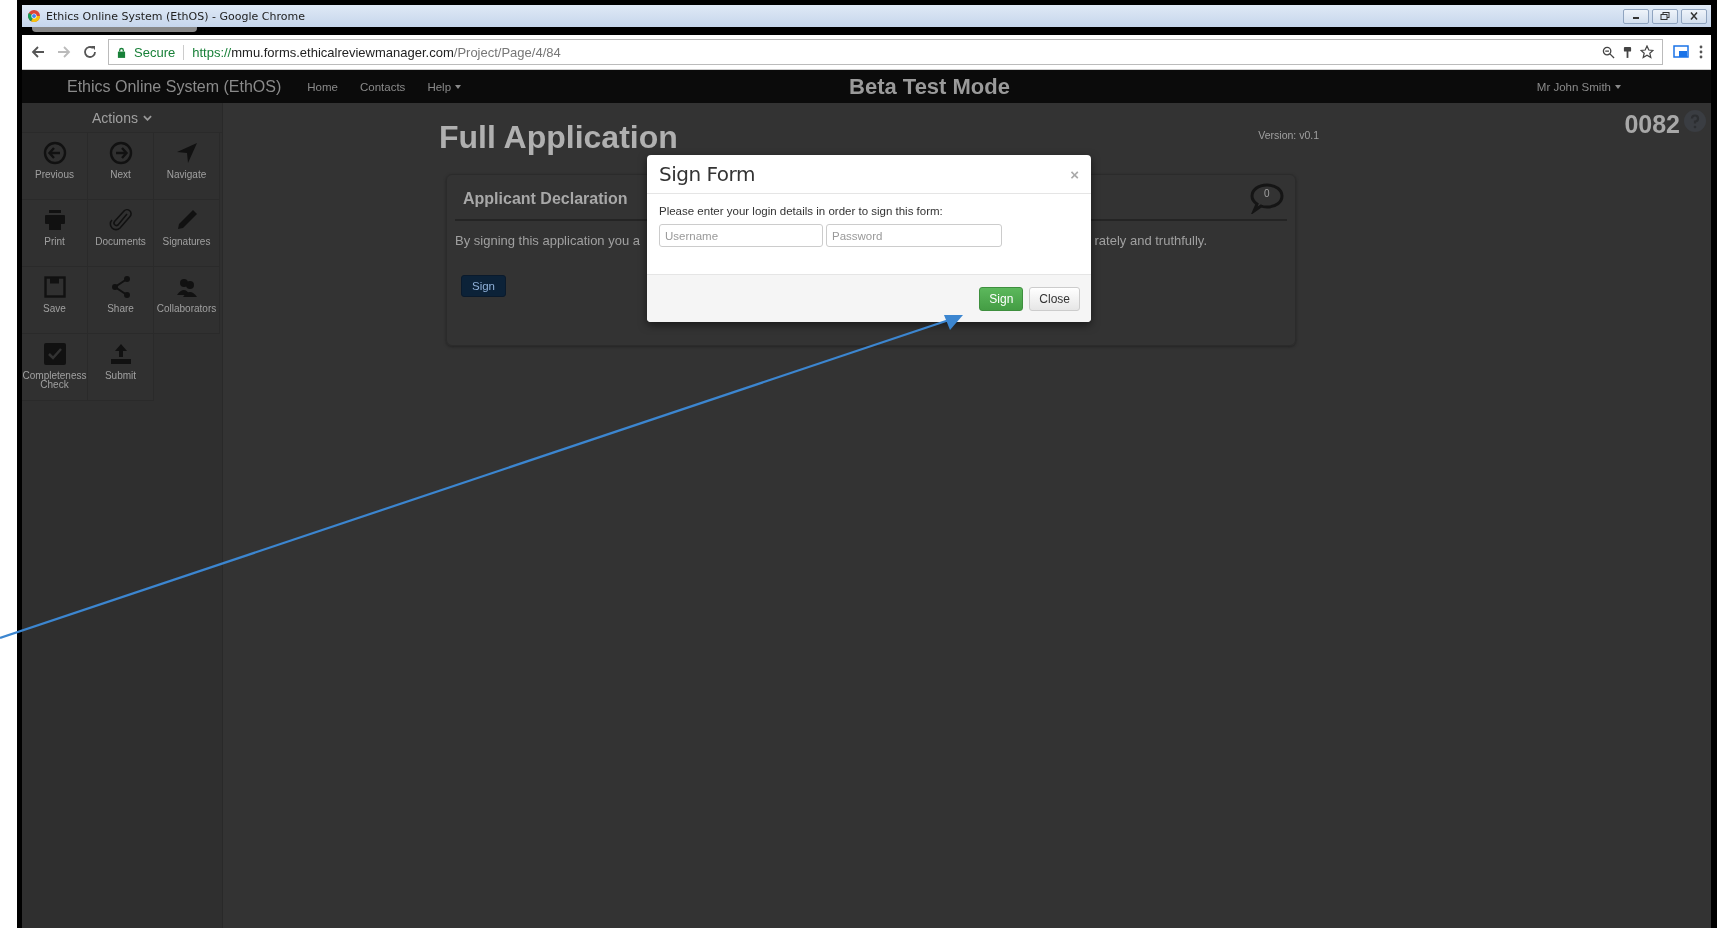 The image size is (1732, 930). Describe the element at coordinates (121, 233) in the screenshot. I see `sidebar-action: Documents` at that location.